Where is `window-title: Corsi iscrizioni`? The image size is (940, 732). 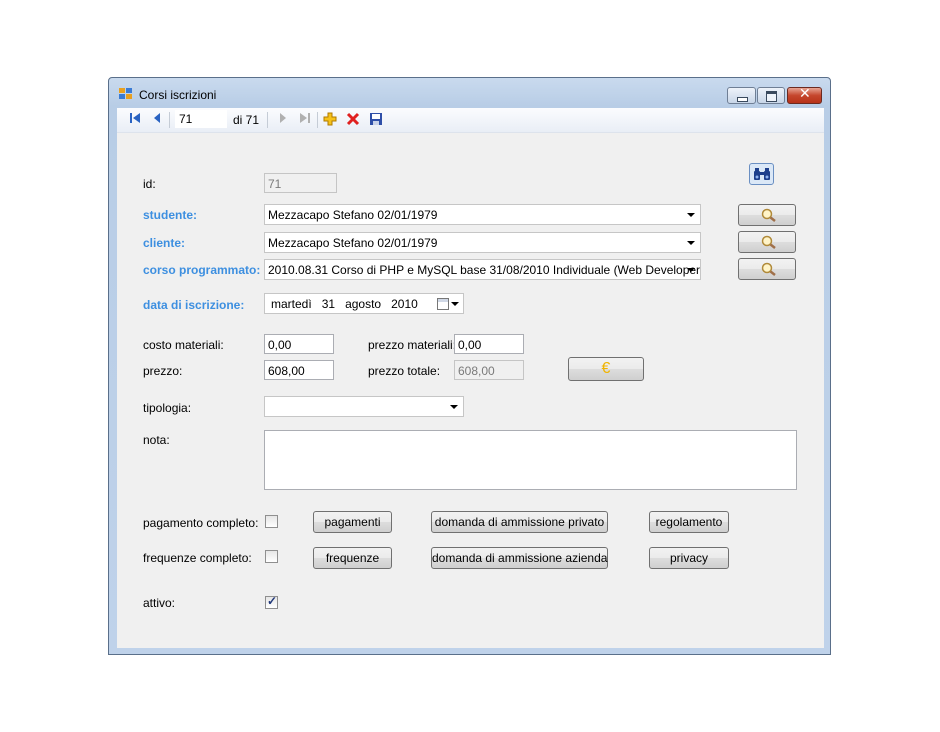
window-title: Corsi iscrizioni is located at coordinates (178, 95).